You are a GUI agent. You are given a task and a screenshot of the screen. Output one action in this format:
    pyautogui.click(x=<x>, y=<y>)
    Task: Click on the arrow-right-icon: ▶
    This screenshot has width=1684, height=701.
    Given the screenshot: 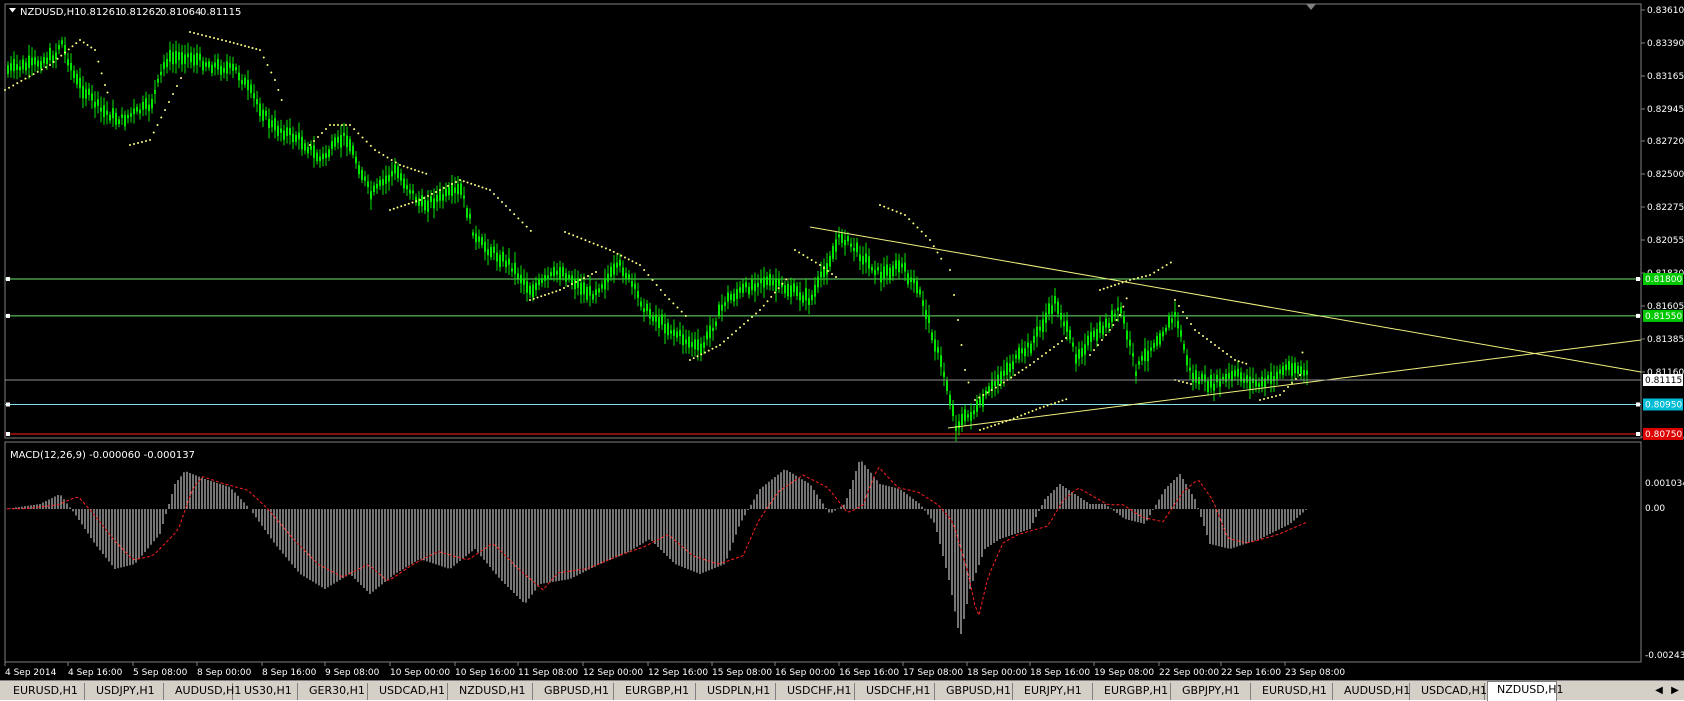 What is the action you would take?
    pyautogui.click(x=1675, y=691)
    